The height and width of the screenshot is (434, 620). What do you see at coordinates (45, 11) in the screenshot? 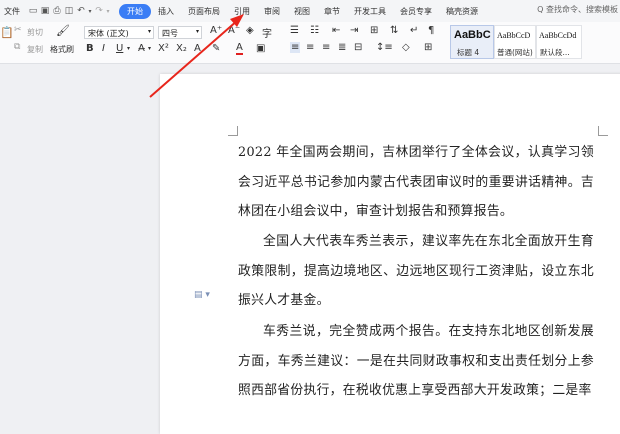
I see `export-icon: ▣` at bounding box center [45, 11].